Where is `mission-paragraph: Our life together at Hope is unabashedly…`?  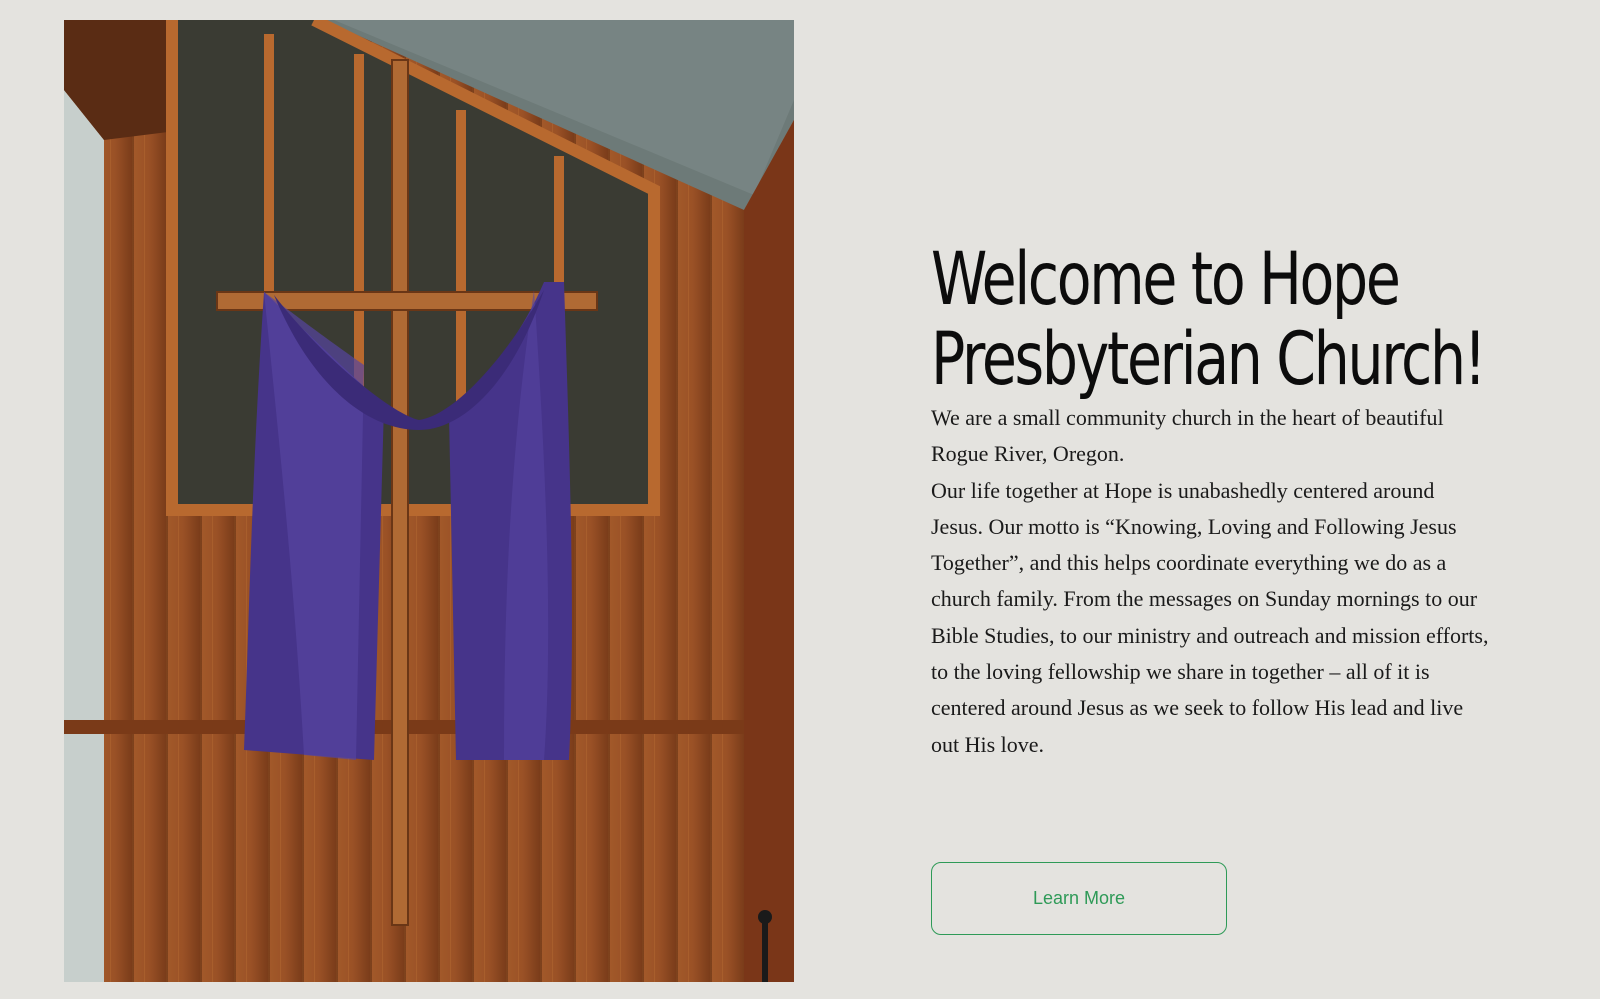 mission-paragraph: Our life together at Hope is unabashedly… is located at coordinates (1210, 617).